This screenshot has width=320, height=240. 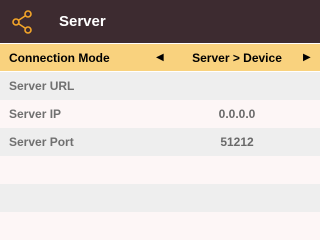 I want to click on connection-mode-next-icon: ▶, so click(x=307, y=57).